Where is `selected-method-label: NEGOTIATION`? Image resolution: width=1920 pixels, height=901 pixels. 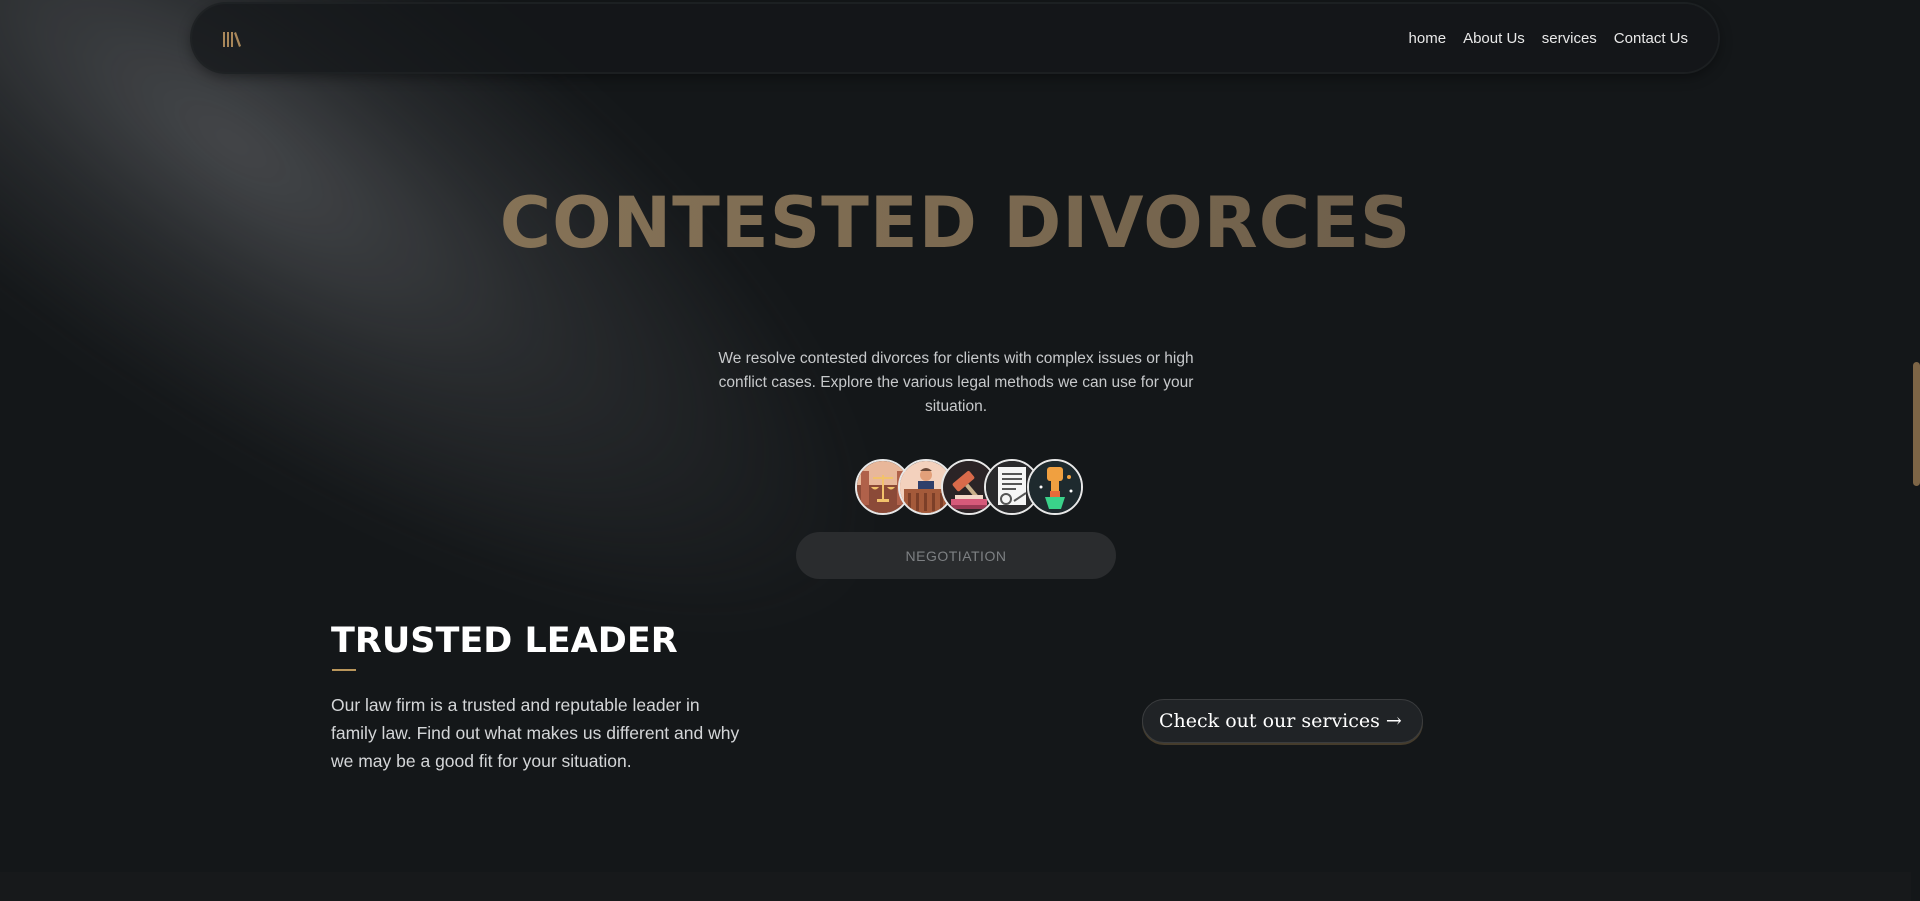 selected-method-label: NEGOTIATION is located at coordinates (956, 555).